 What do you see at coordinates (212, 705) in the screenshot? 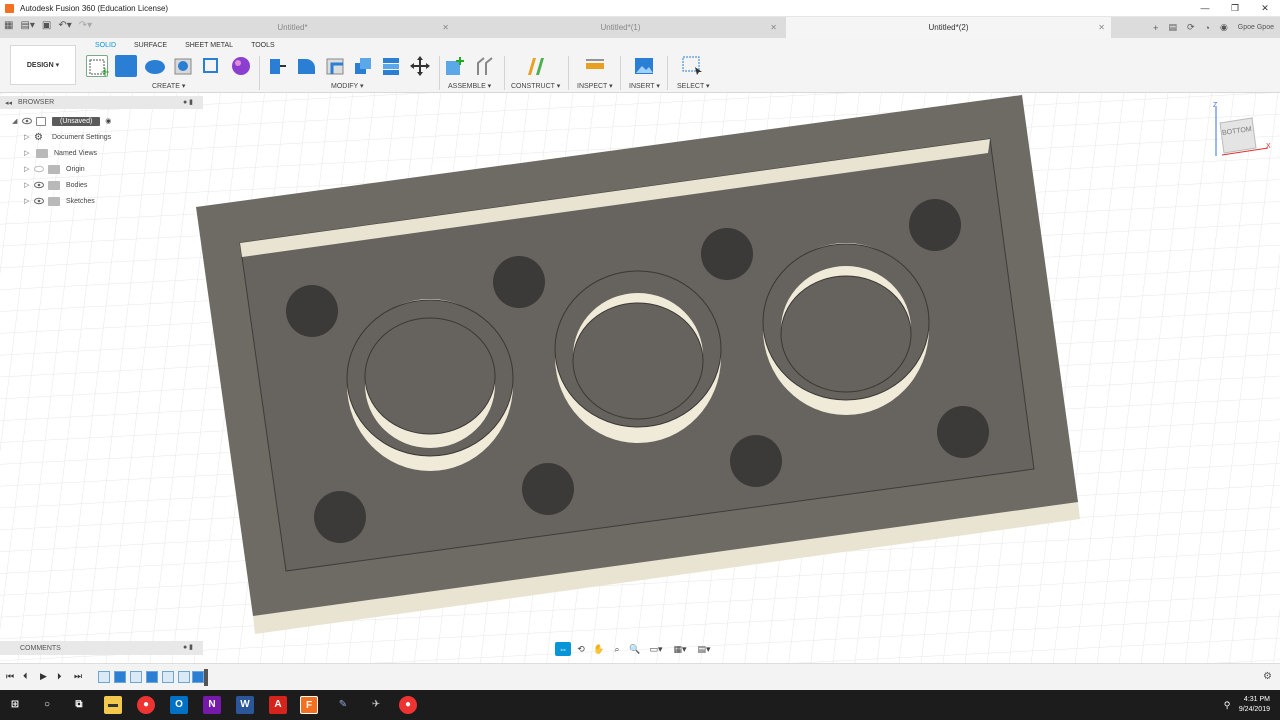
I see `onenote-icon: N` at bounding box center [212, 705].